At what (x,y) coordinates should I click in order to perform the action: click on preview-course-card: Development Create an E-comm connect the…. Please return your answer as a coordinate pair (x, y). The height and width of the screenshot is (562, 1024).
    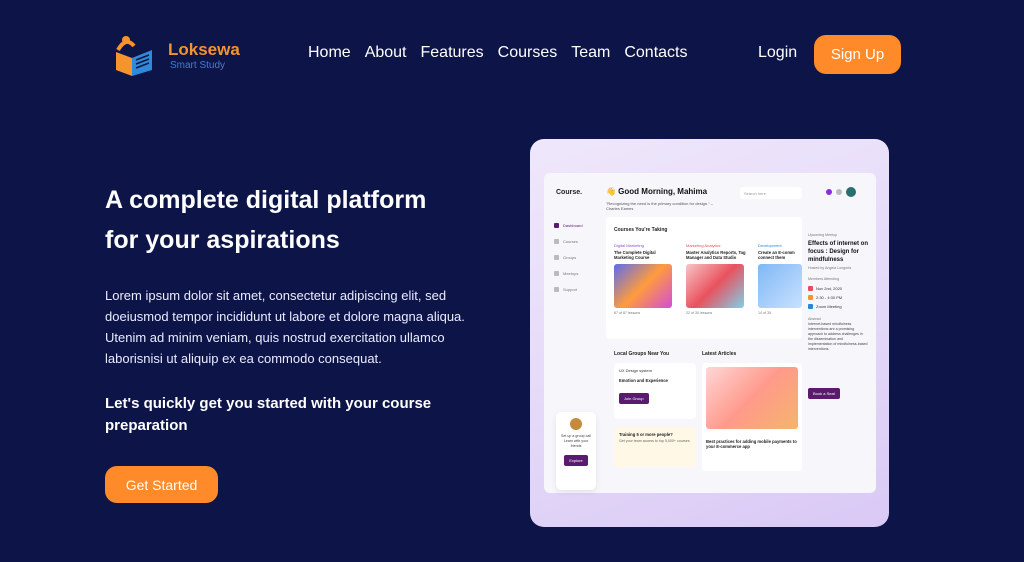
    Looking at the image, I should click on (780, 279).